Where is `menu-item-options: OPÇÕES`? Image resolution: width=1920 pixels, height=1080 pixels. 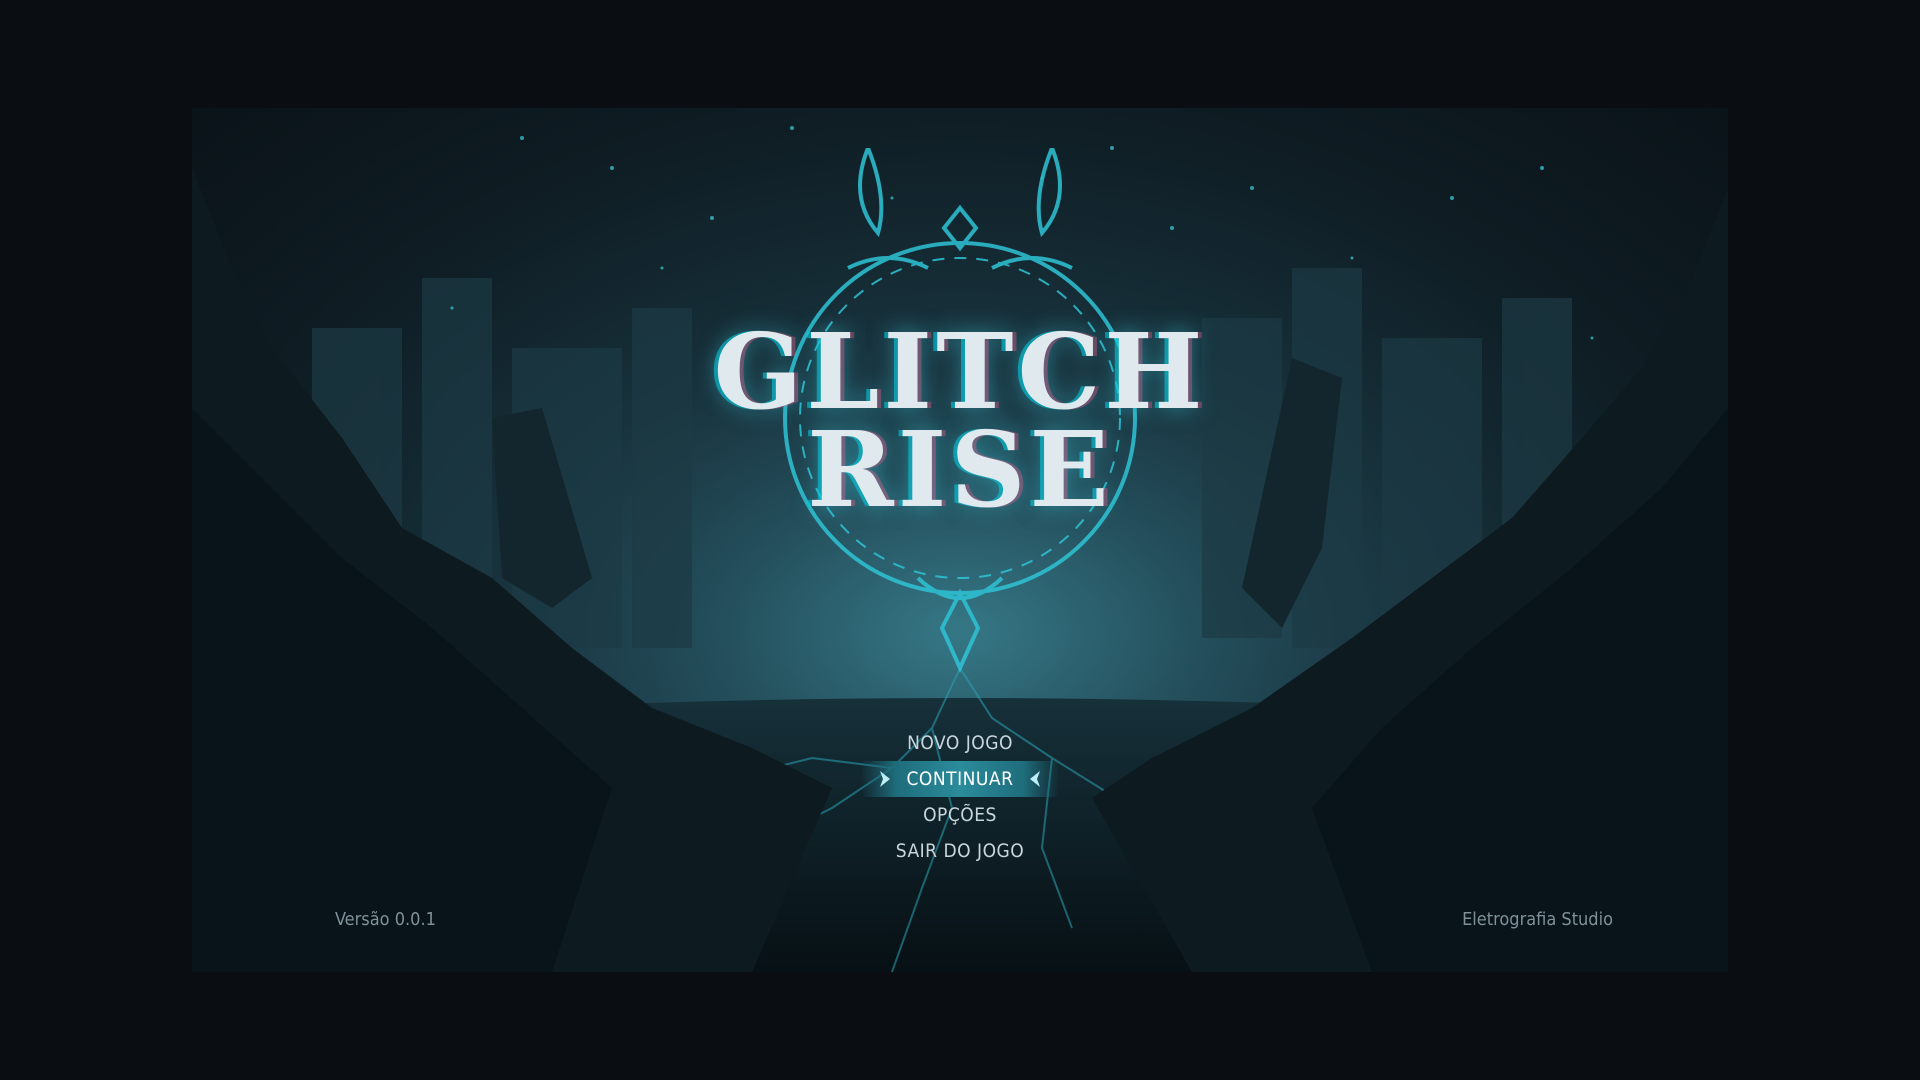
menu-item-options: OPÇÕES is located at coordinates (960, 815).